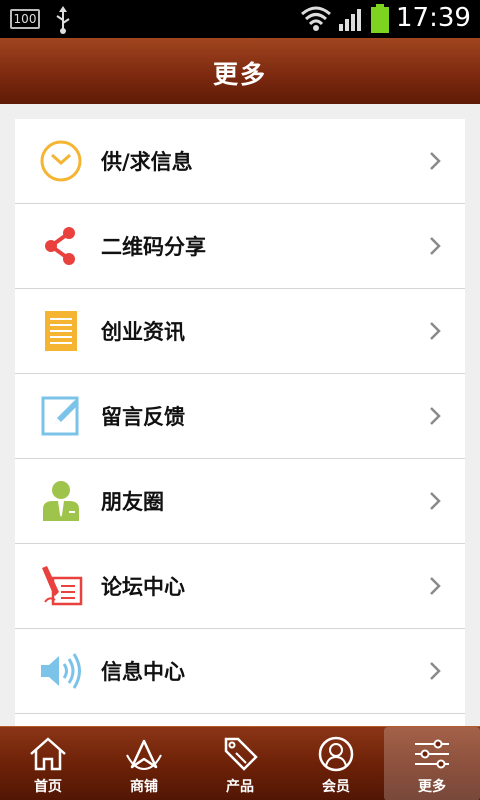 This screenshot has width=480, height=800. I want to click on sale-tag-icon, so click(241, 754).